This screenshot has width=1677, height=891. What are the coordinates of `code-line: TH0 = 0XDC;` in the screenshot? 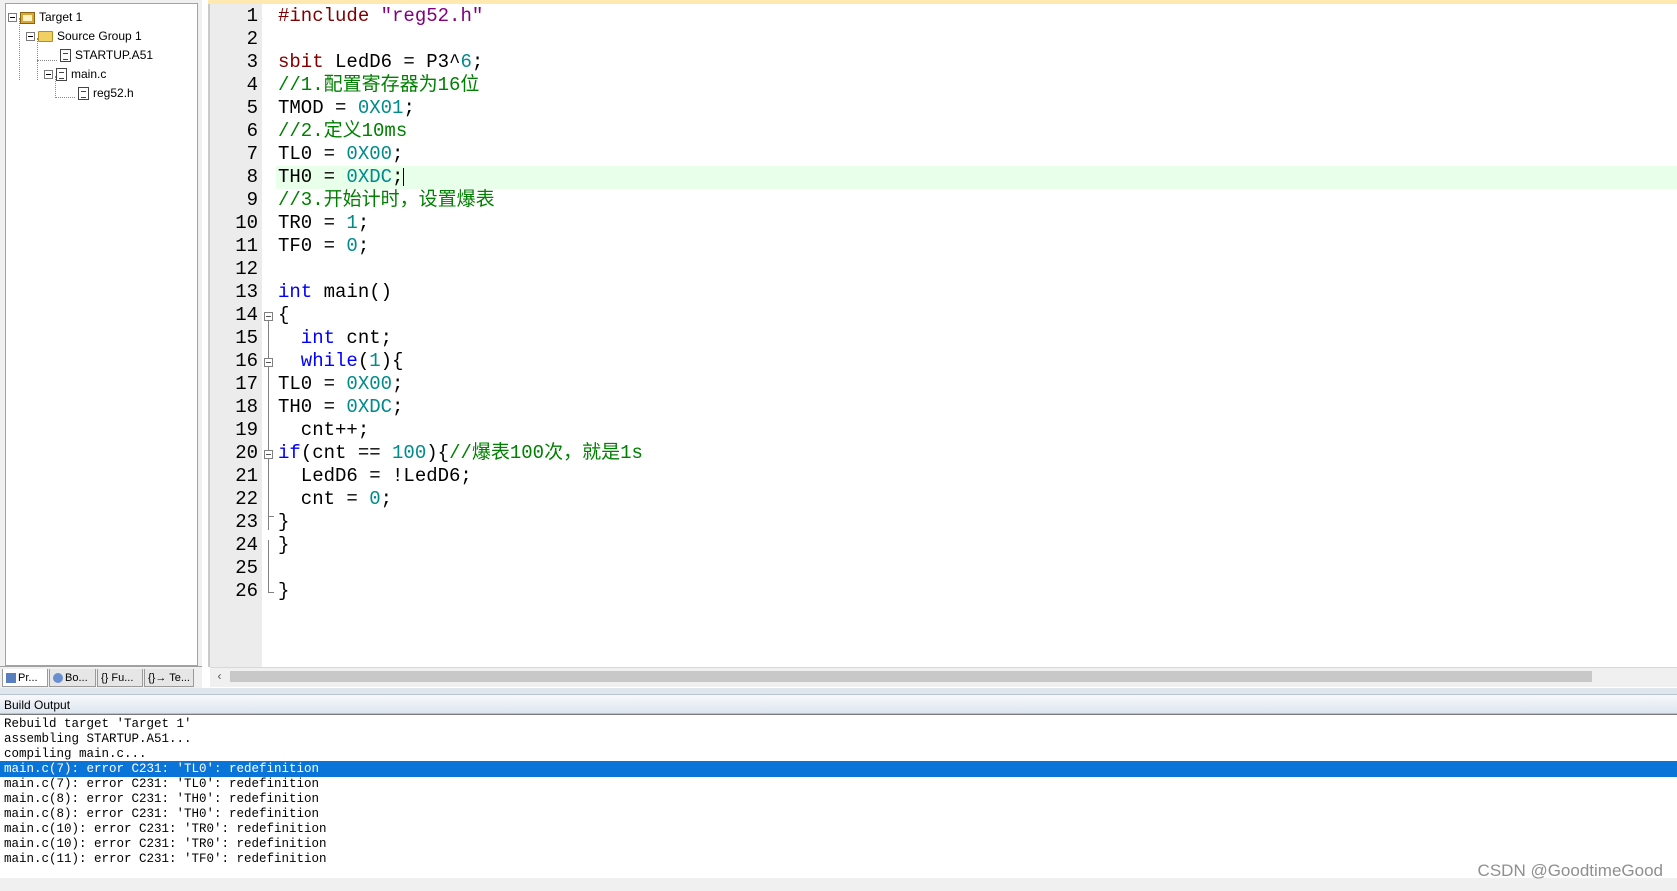 It's located at (340, 407).